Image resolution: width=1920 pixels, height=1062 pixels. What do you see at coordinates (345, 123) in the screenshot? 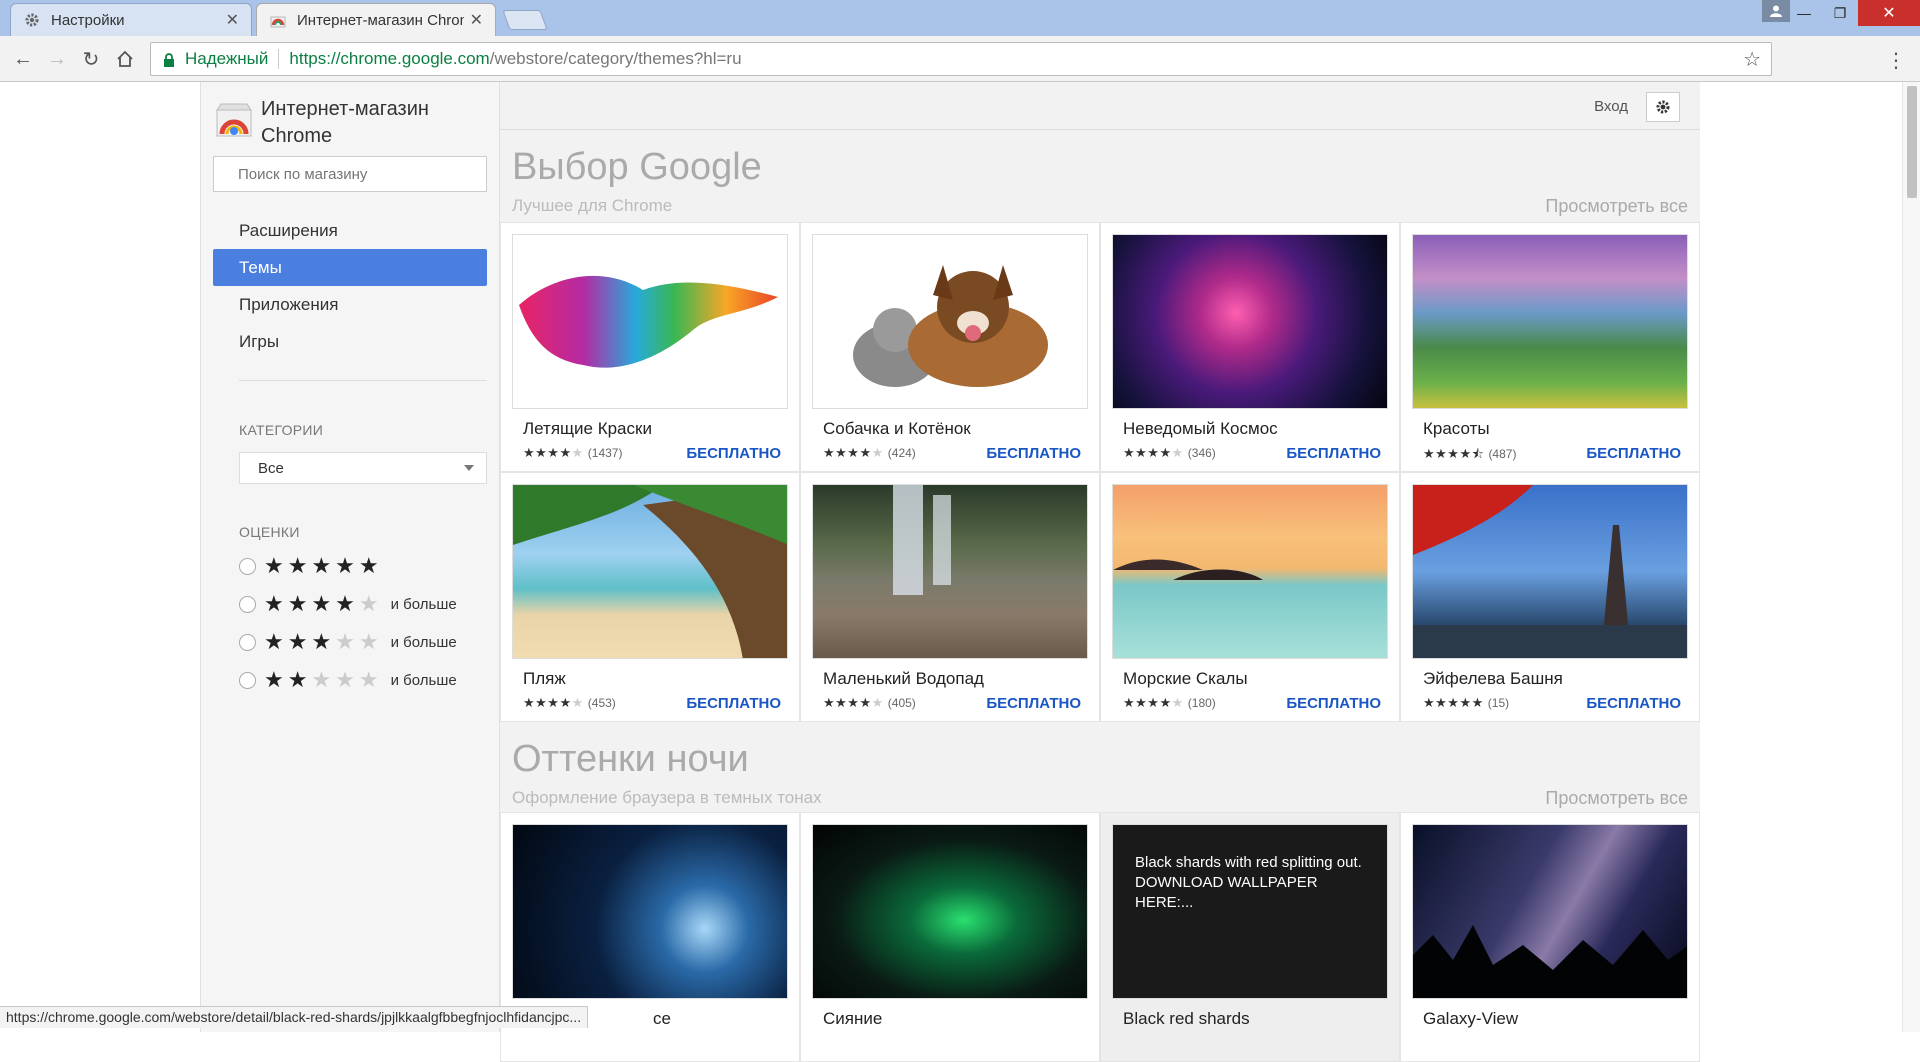
I see `store-title: Интернет-магазин Chrome` at bounding box center [345, 123].